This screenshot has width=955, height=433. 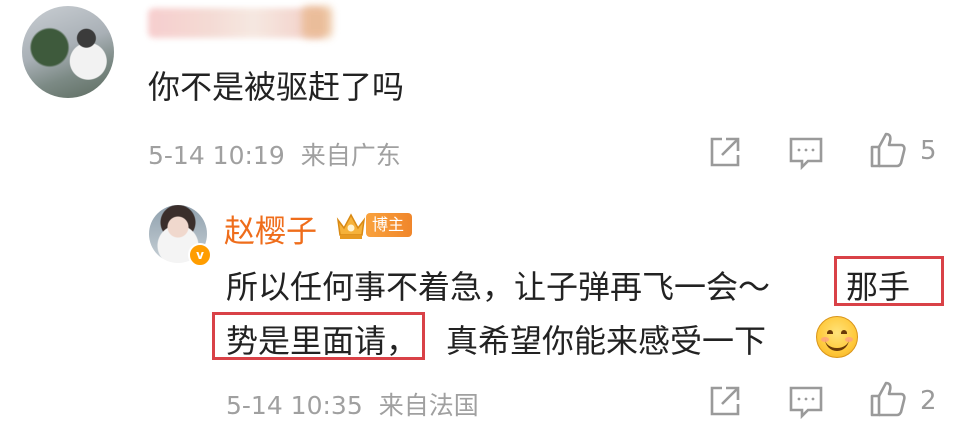 I want to click on comment-location: 来自广东, so click(x=350, y=155).